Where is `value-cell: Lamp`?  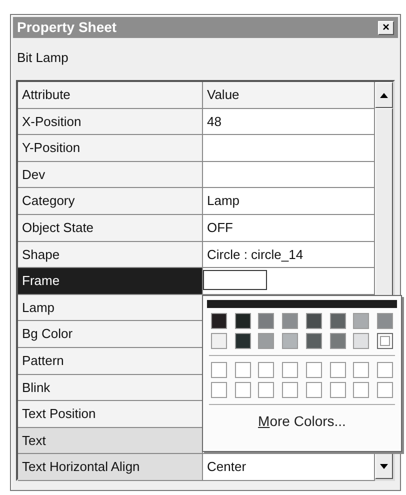
value-cell: Lamp is located at coordinates (289, 201).